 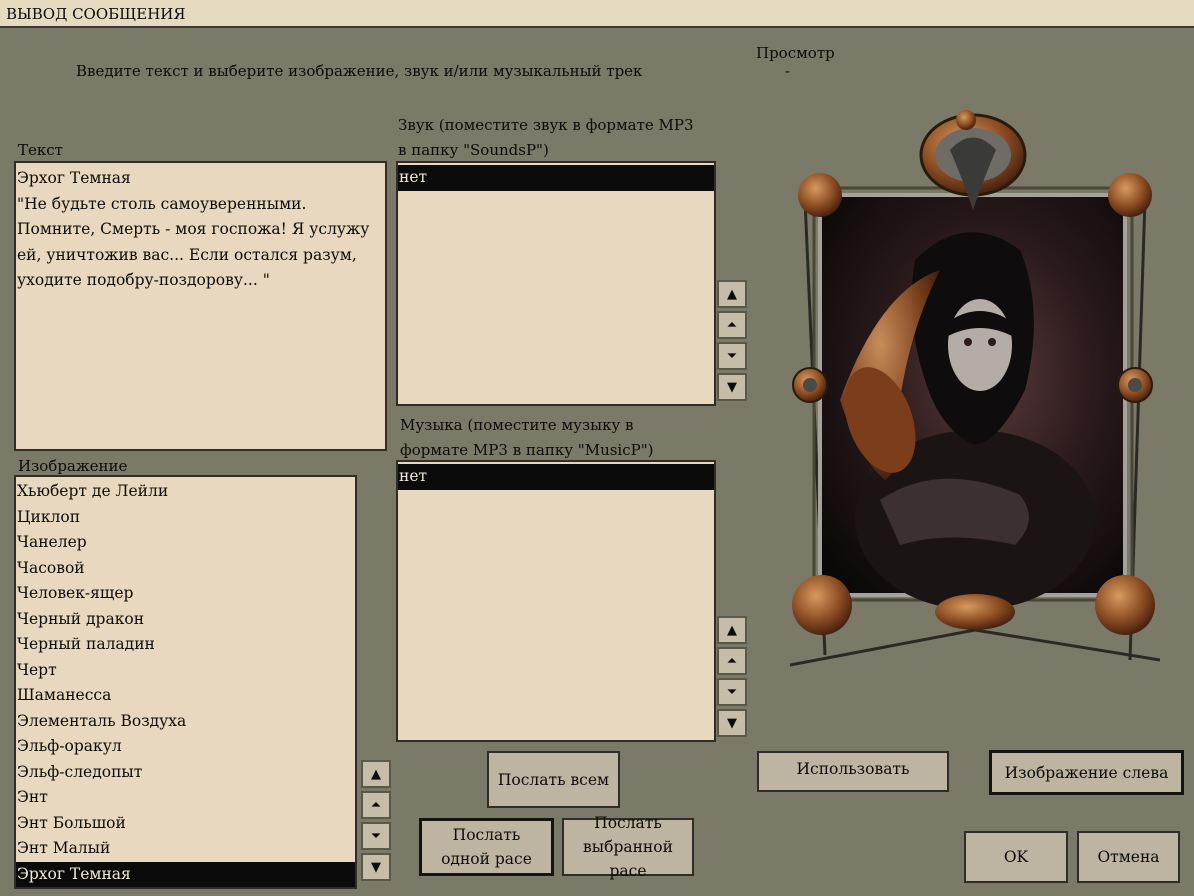 I want to click on image-list-item: Человек-ящер, so click(x=185, y=594).